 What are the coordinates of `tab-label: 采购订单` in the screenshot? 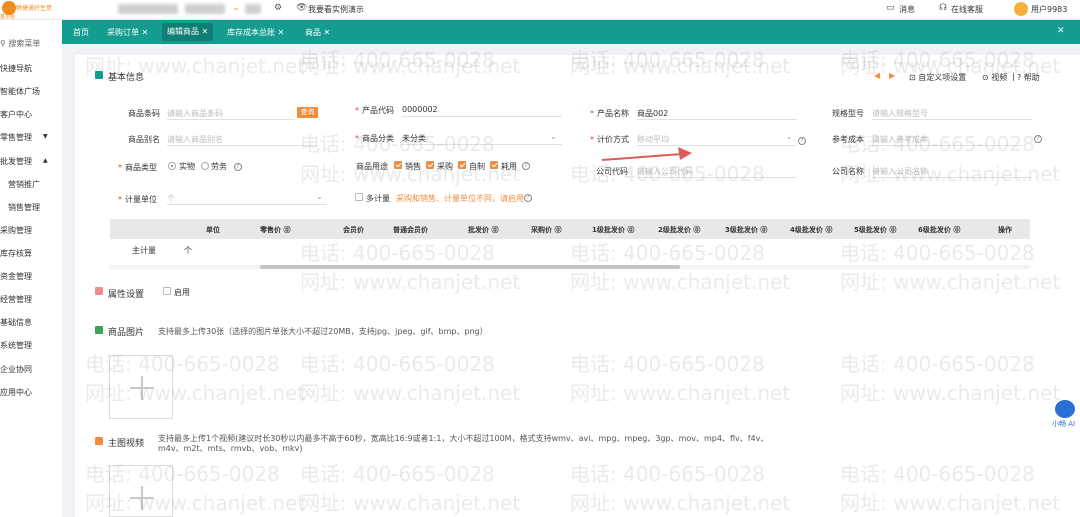 It's located at (123, 32).